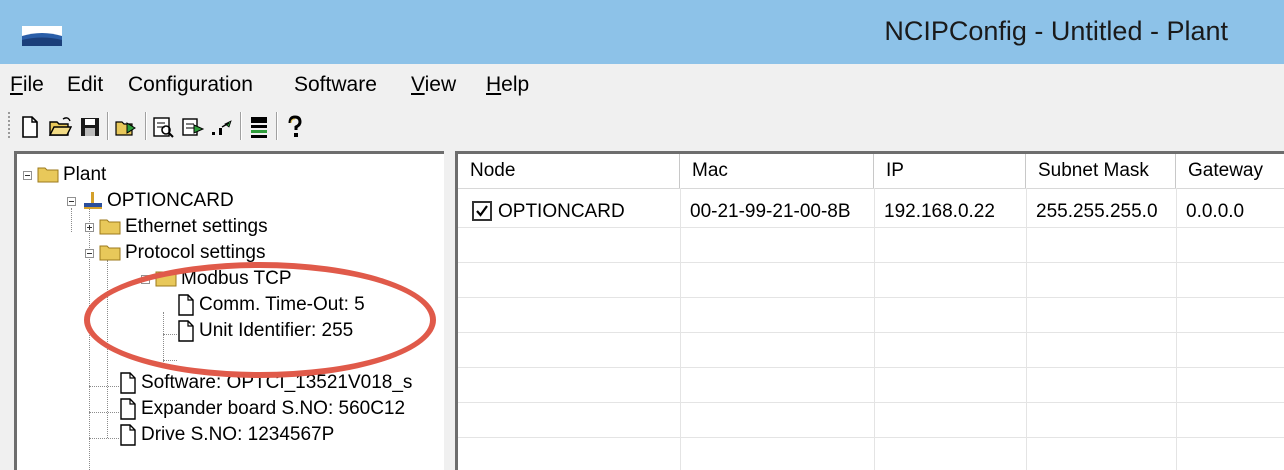 Image resolution: width=1284 pixels, height=470 pixels. Describe the element at coordinates (642, 32) in the screenshot. I see `title-bar: NCIPConfig - Untitled - Plant` at that location.